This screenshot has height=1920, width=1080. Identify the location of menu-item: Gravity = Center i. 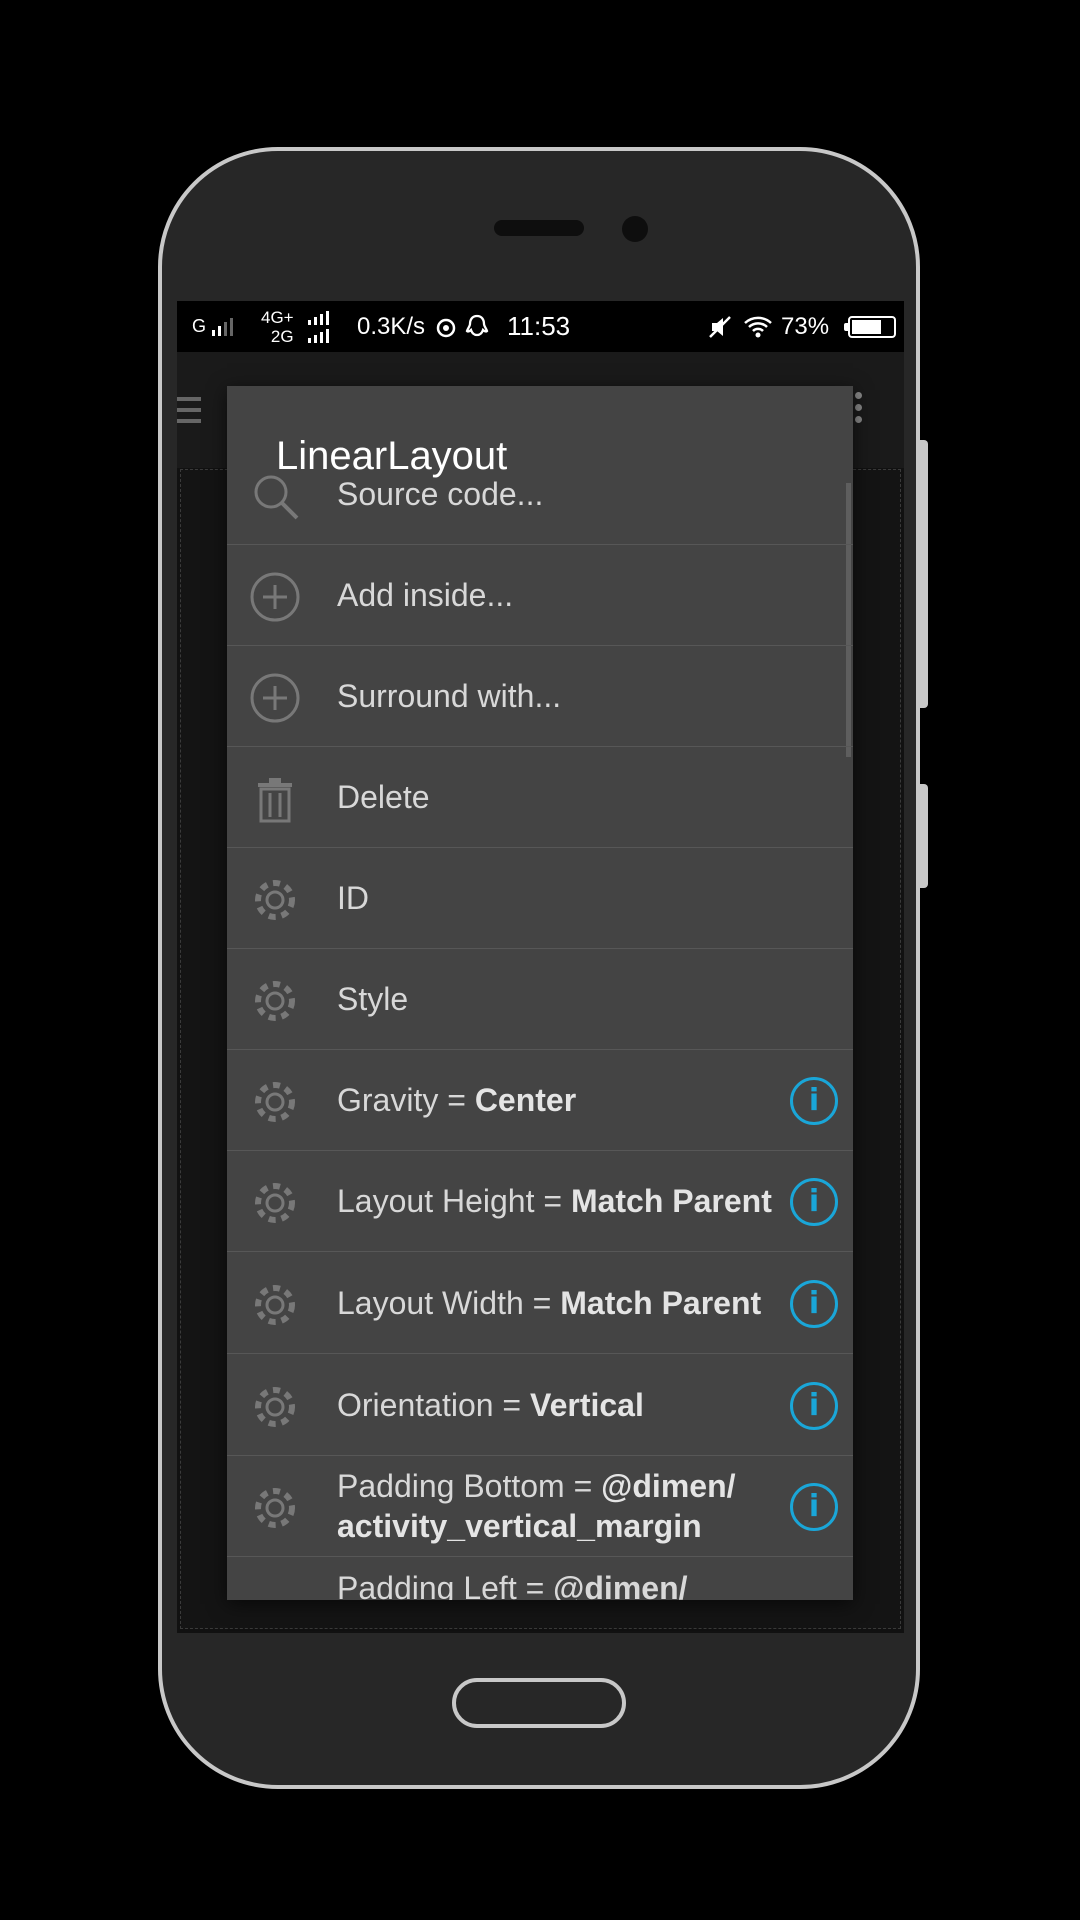
(540, 1100).